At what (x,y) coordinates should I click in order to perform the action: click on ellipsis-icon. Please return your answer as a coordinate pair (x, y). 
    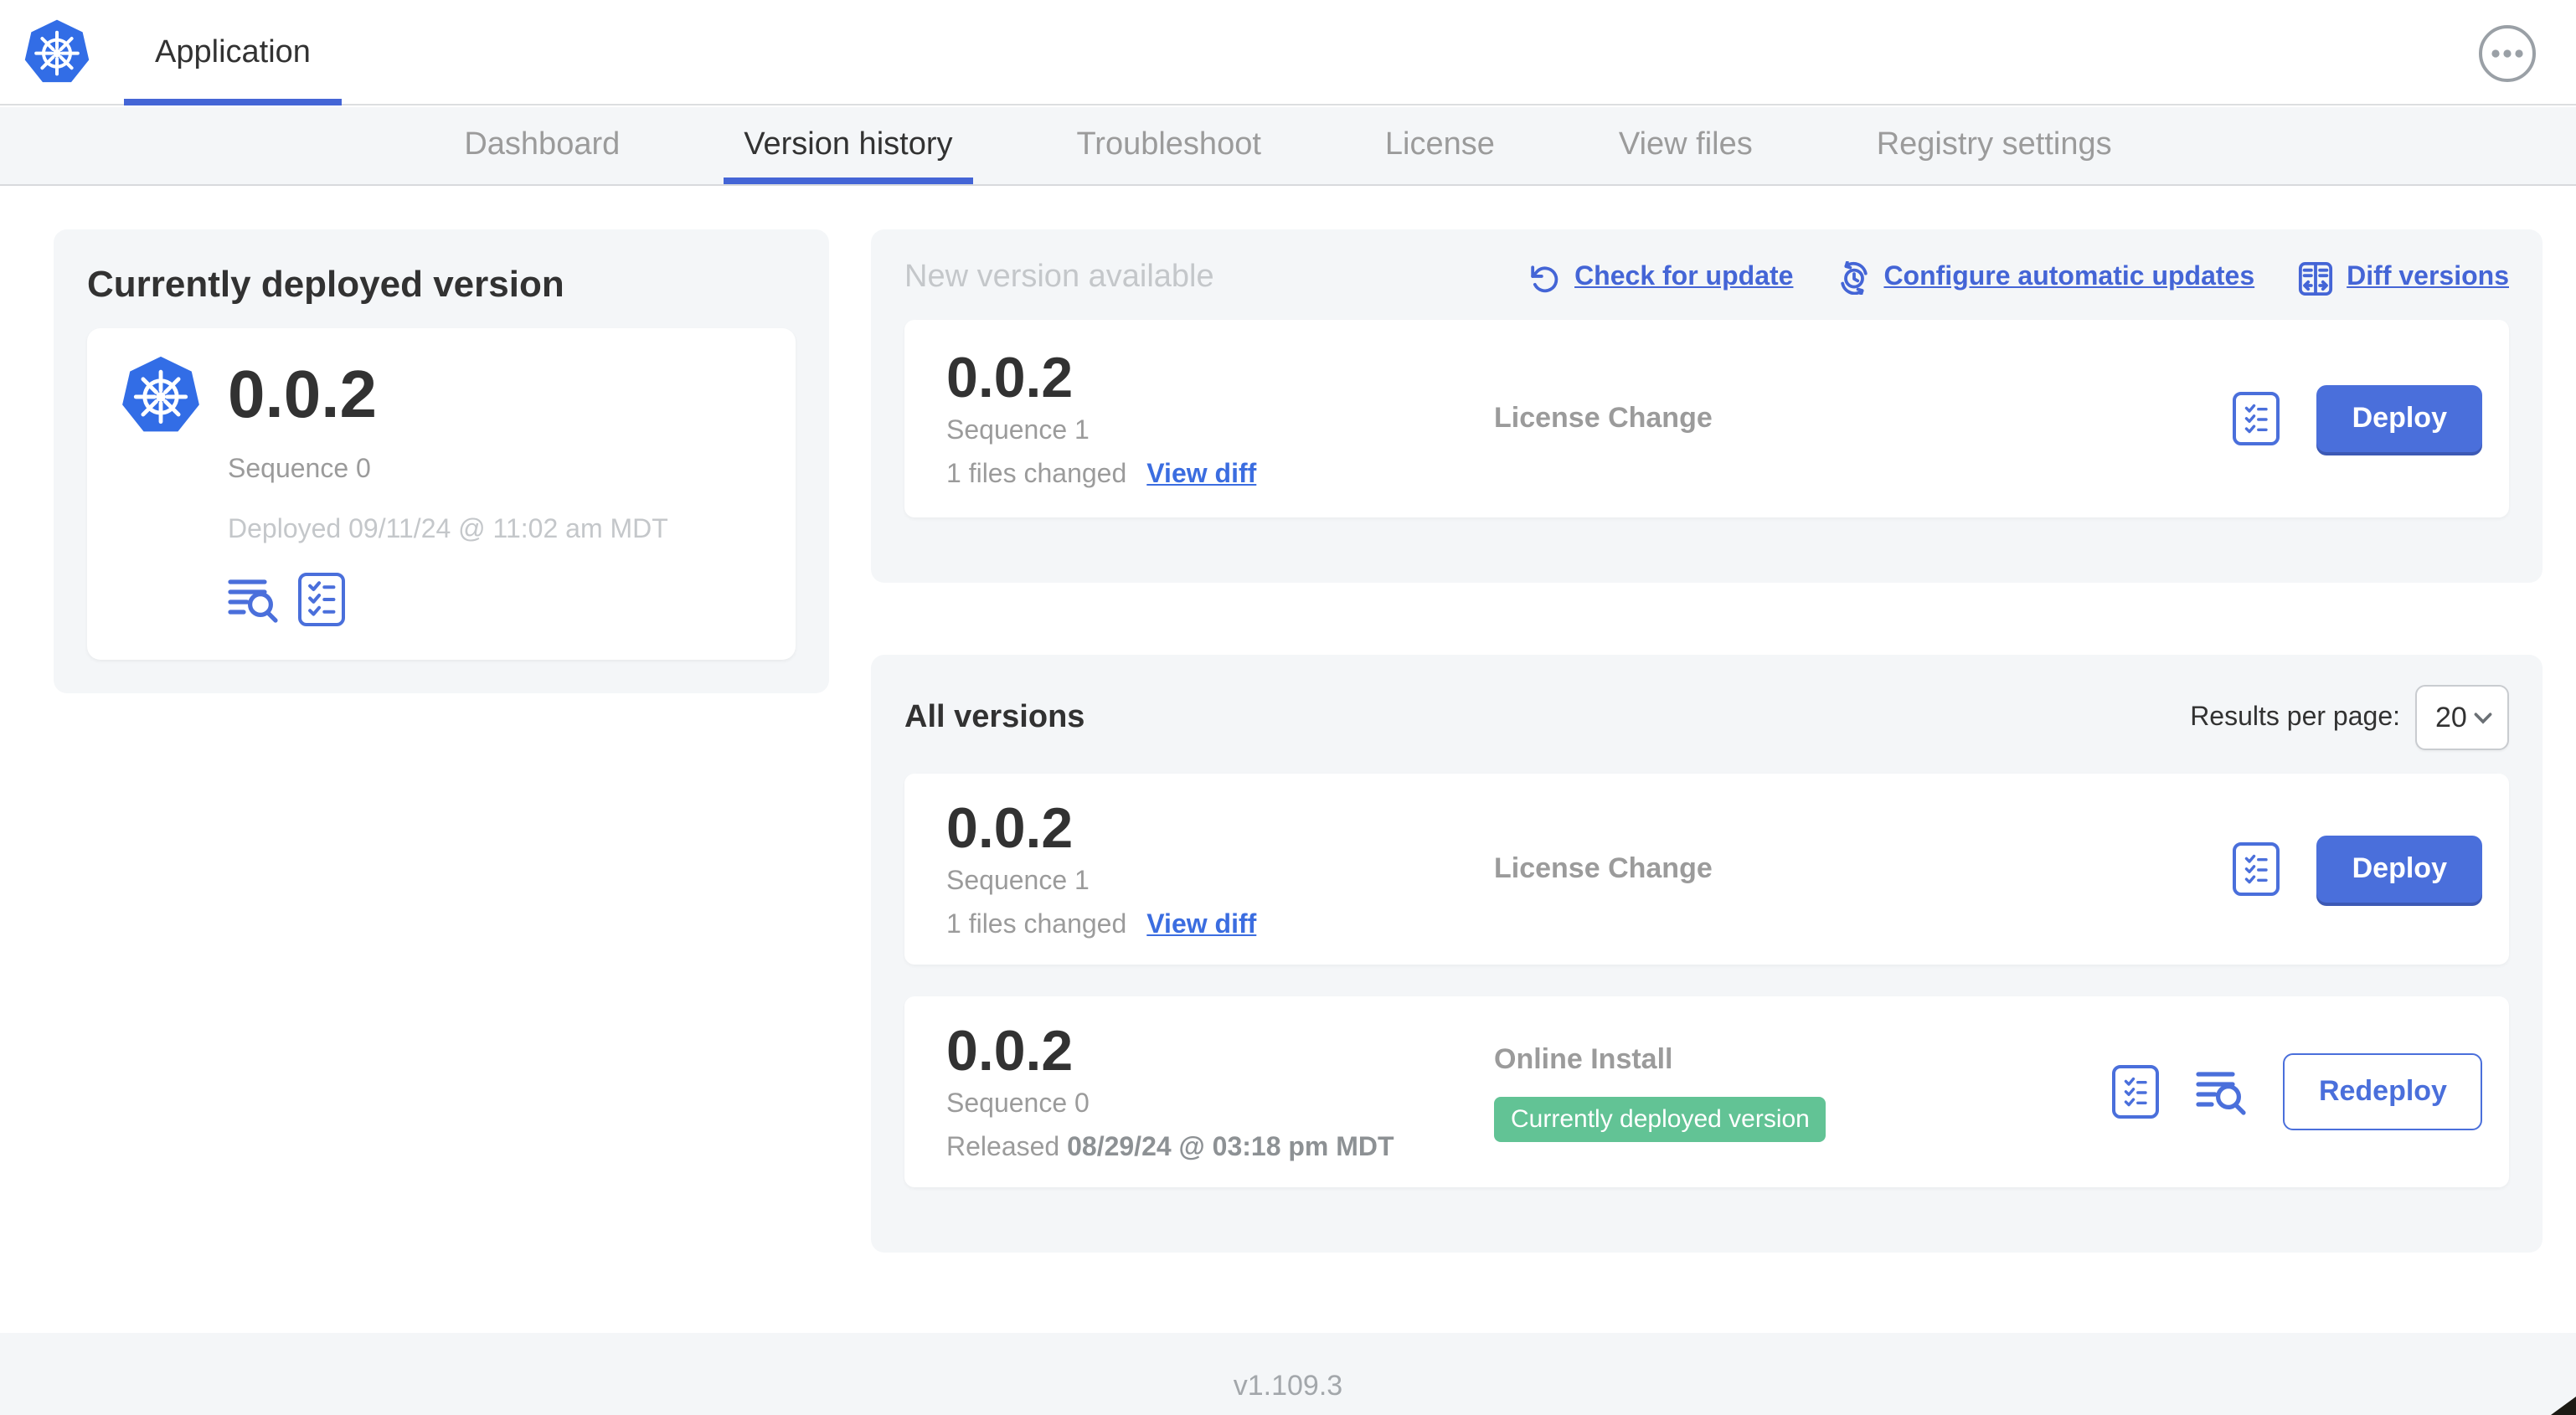
    Looking at the image, I should click on (2507, 53).